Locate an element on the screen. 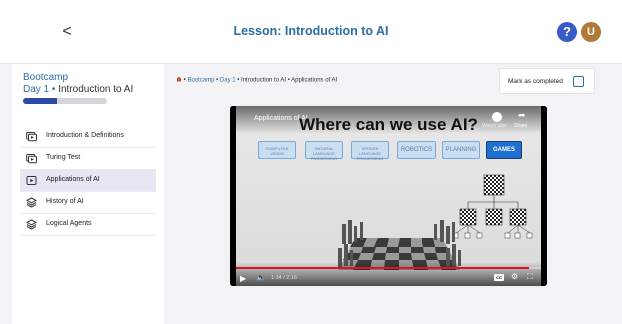 The image size is (622, 324). breadcrumb-bootcamp: Bootcamp is located at coordinates (200, 81).